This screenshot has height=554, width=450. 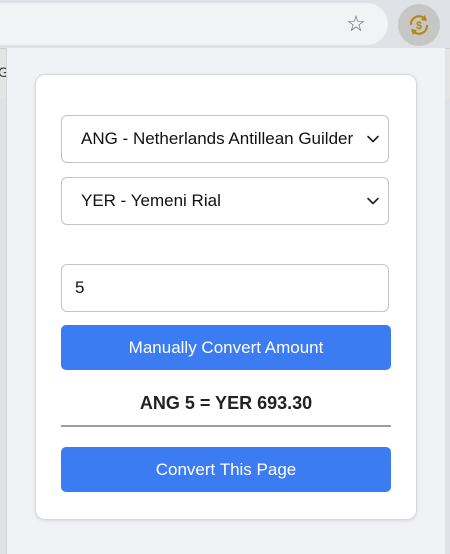 I want to click on address-bar, so click(x=194, y=24).